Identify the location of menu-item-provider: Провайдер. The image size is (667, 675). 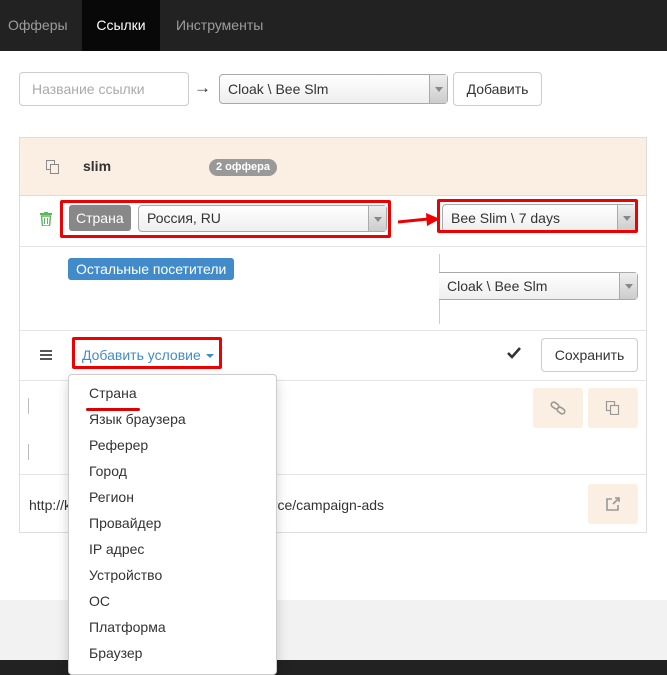
(125, 523).